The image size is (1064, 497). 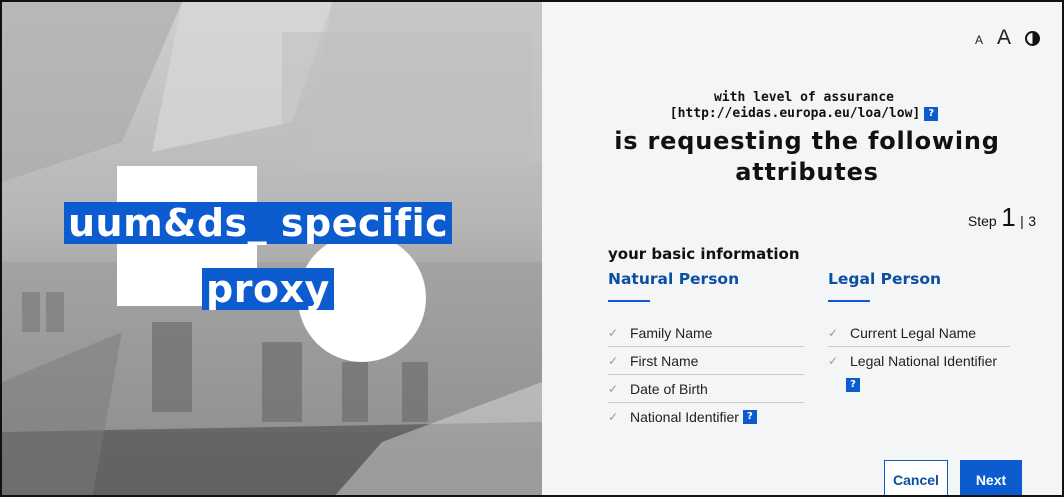 What do you see at coordinates (664, 360) in the screenshot?
I see `attr-label: First Name` at bounding box center [664, 360].